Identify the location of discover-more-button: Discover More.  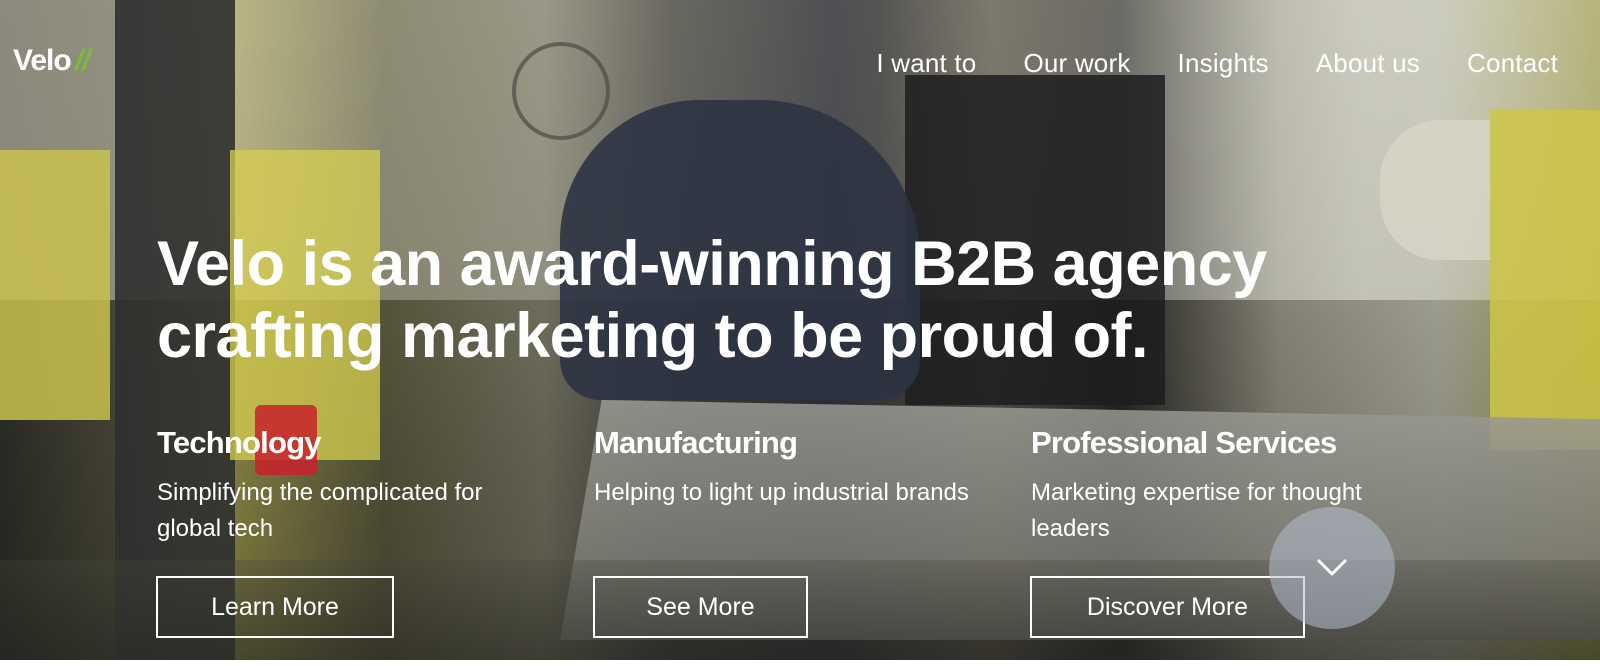
(1167, 607).